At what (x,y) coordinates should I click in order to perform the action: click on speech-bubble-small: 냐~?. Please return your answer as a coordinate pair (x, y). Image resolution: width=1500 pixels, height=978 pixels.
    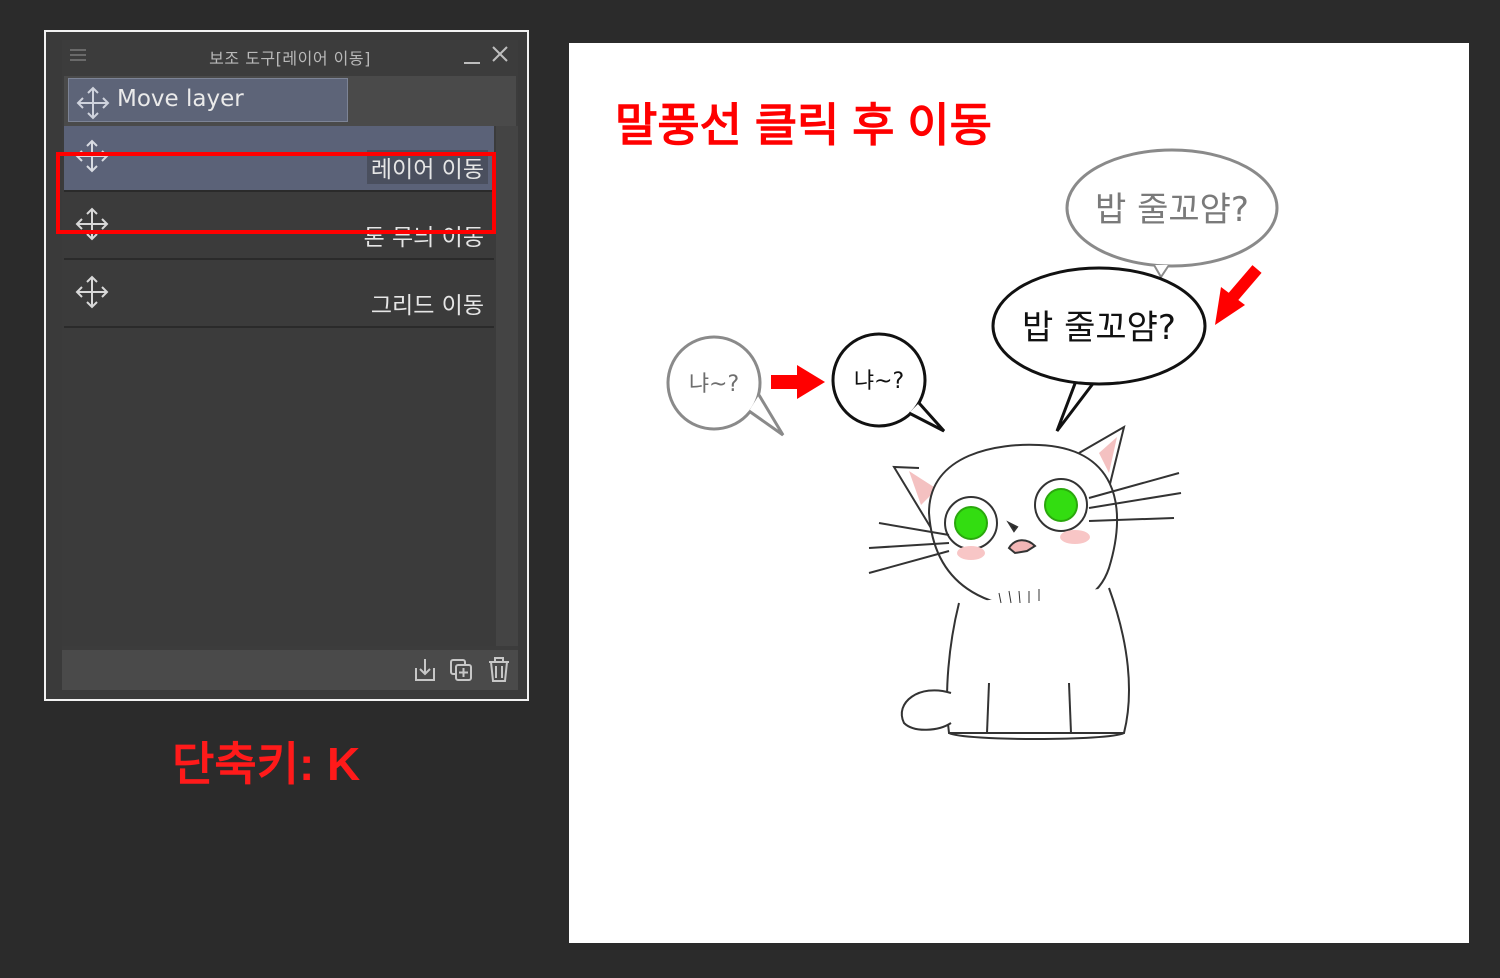
    Looking at the image, I should click on (888, 382).